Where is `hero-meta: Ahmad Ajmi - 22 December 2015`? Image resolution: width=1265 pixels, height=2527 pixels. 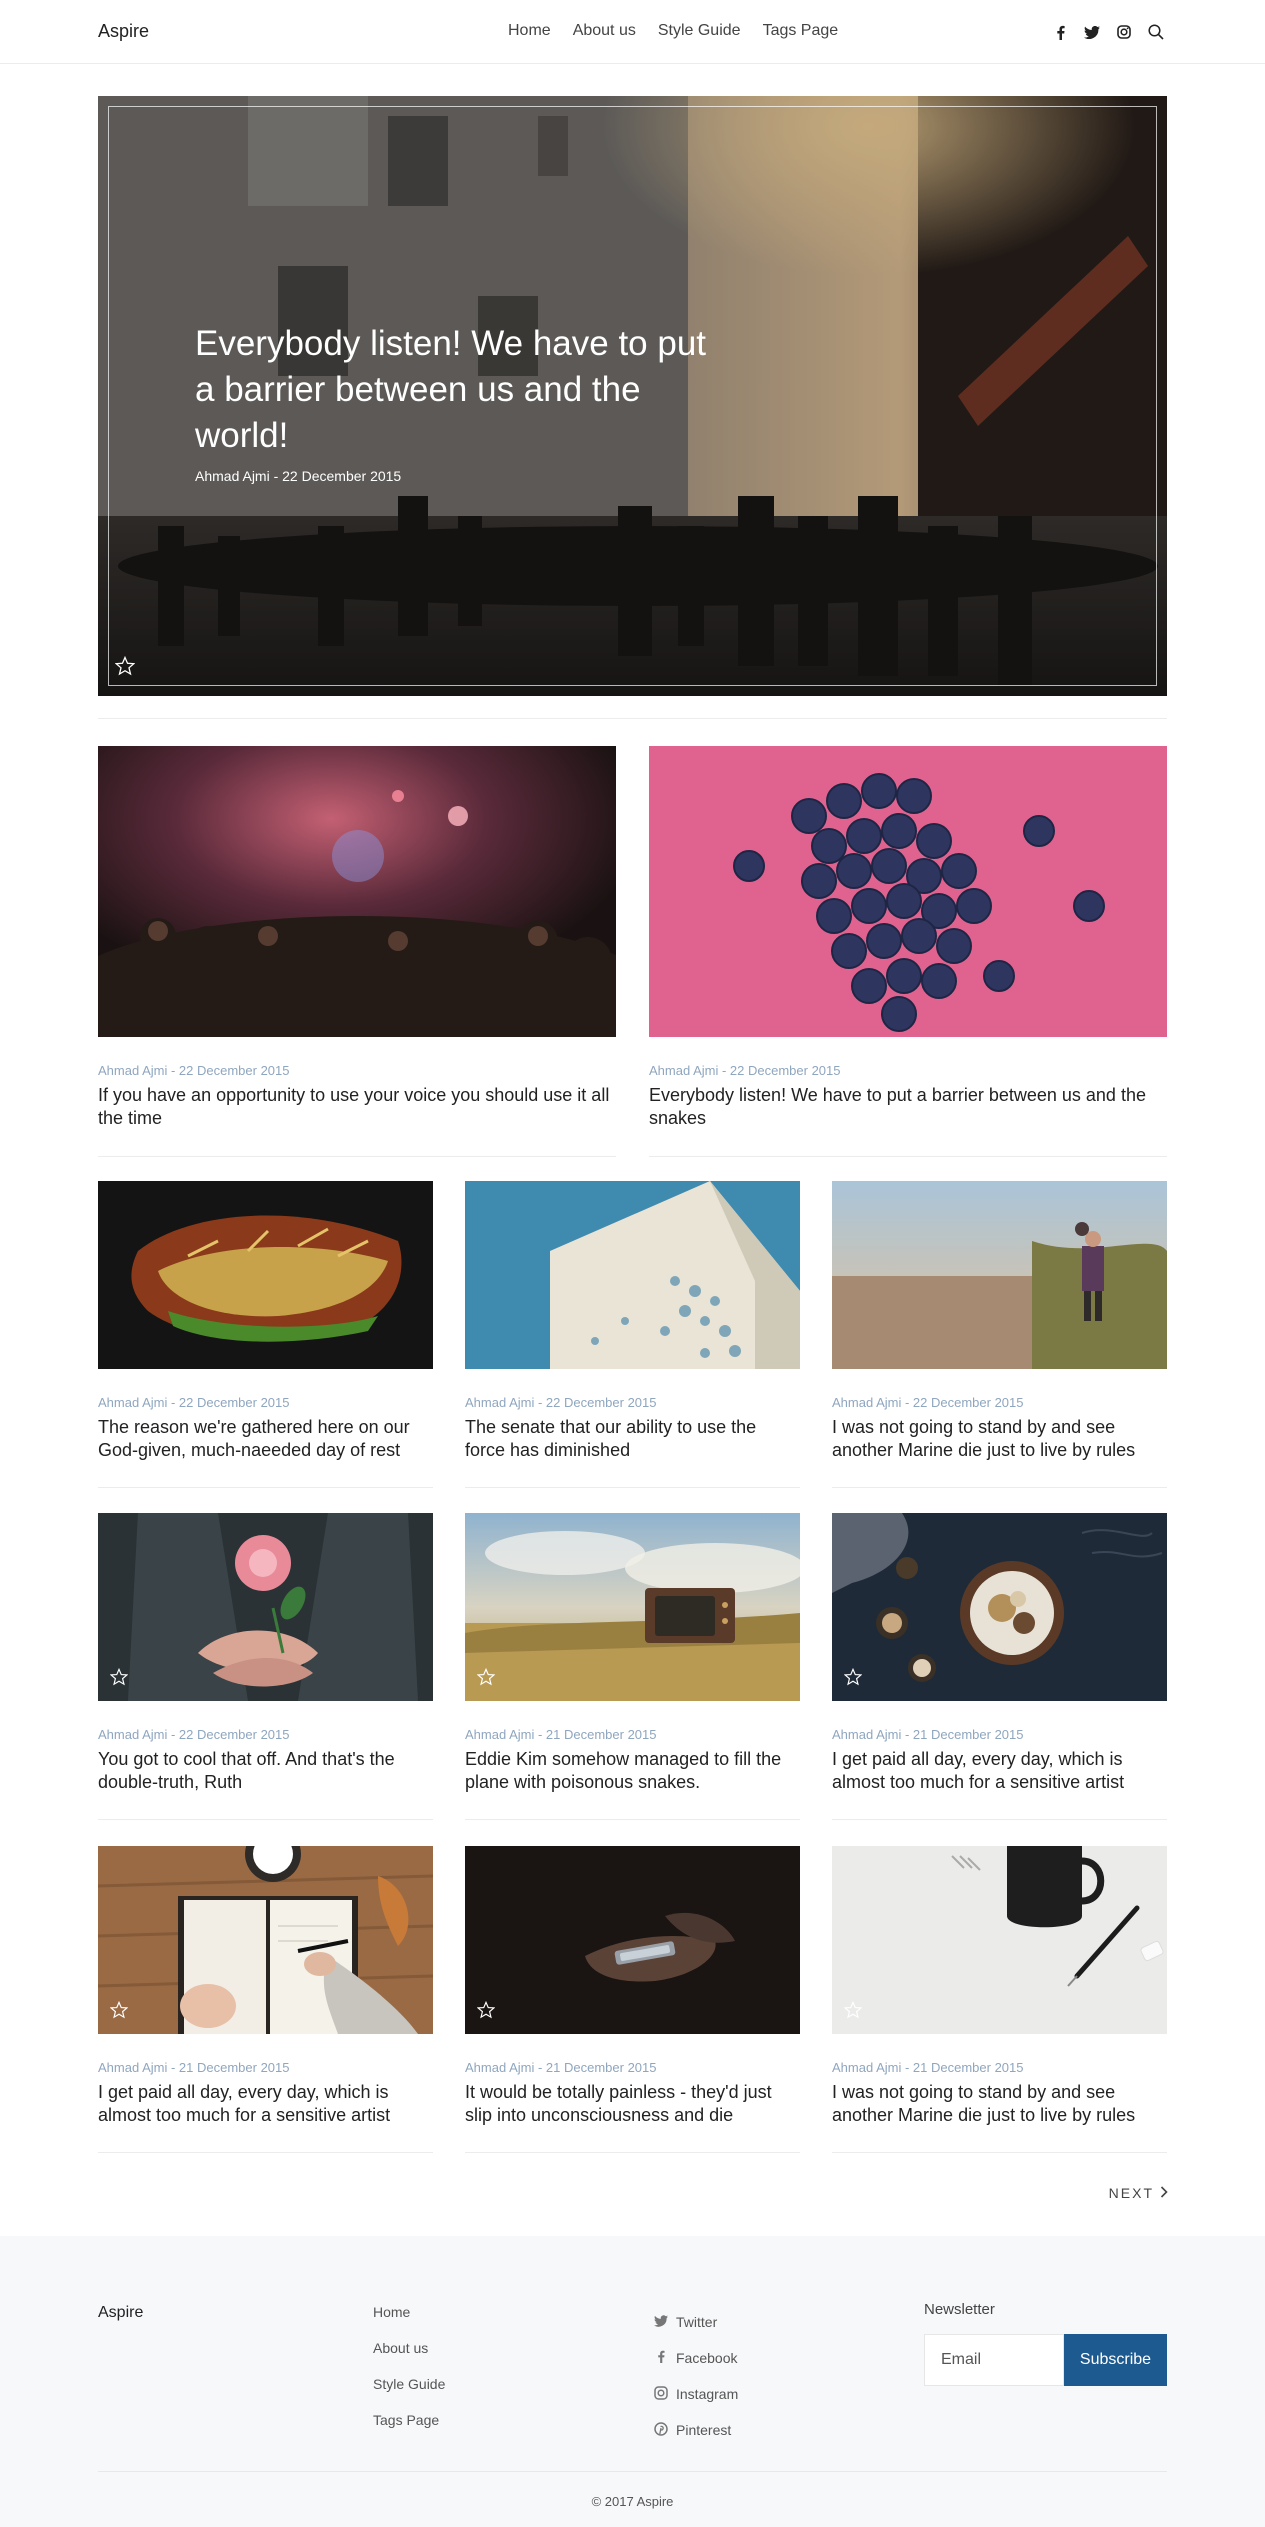 hero-meta: Ahmad Ajmi - 22 December 2015 is located at coordinates (298, 476).